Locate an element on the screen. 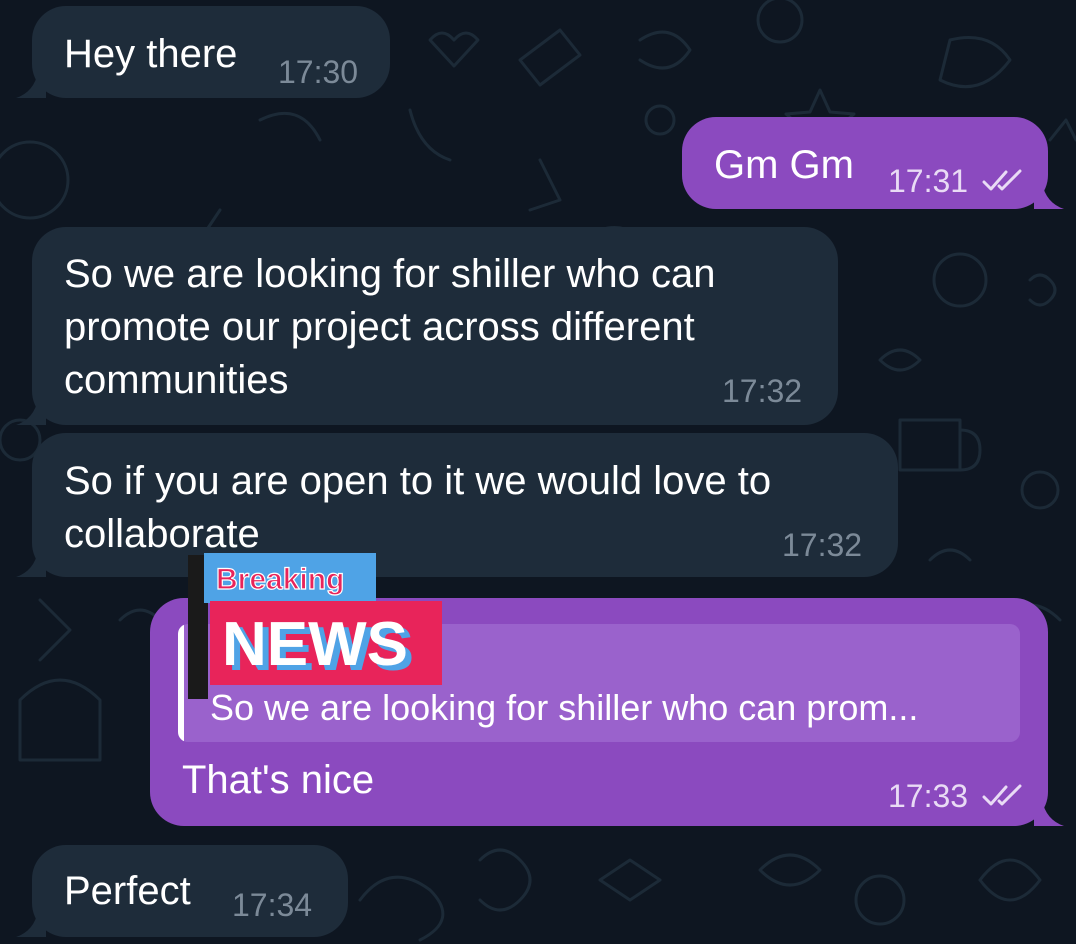 The height and width of the screenshot is (944, 1076). message-text: Perfect is located at coordinates (127, 891).